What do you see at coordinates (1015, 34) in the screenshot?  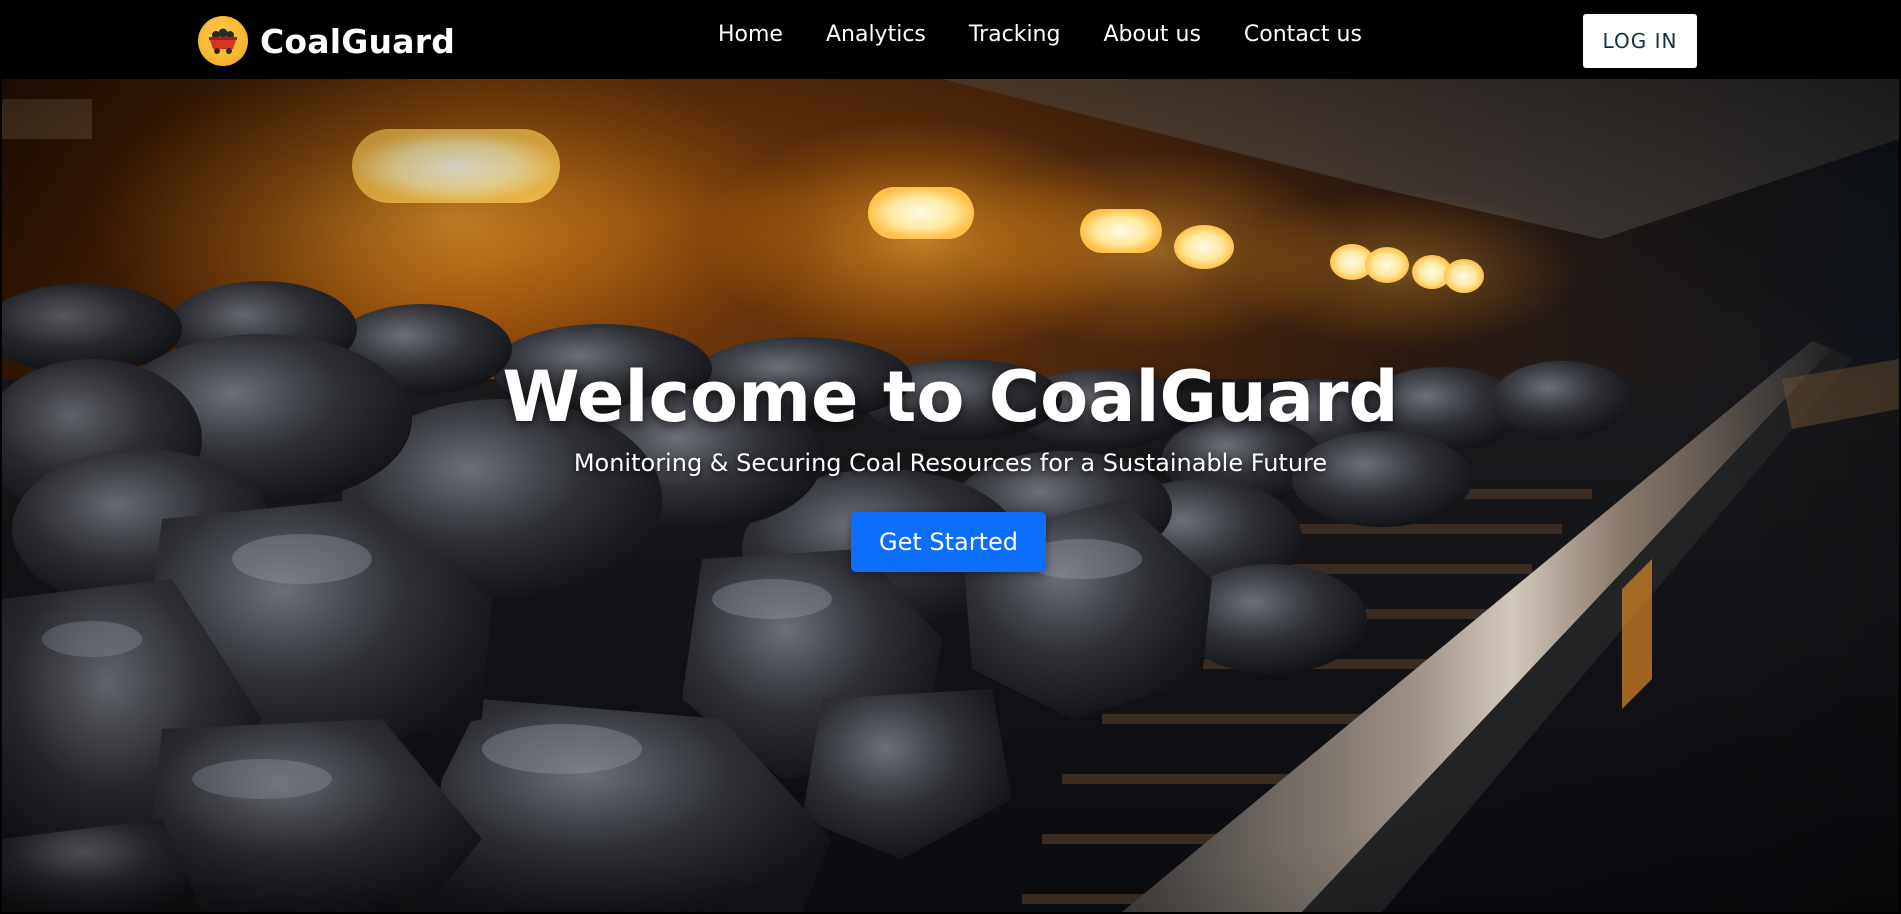 I see `nav-tracking: Tracking` at bounding box center [1015, 34].